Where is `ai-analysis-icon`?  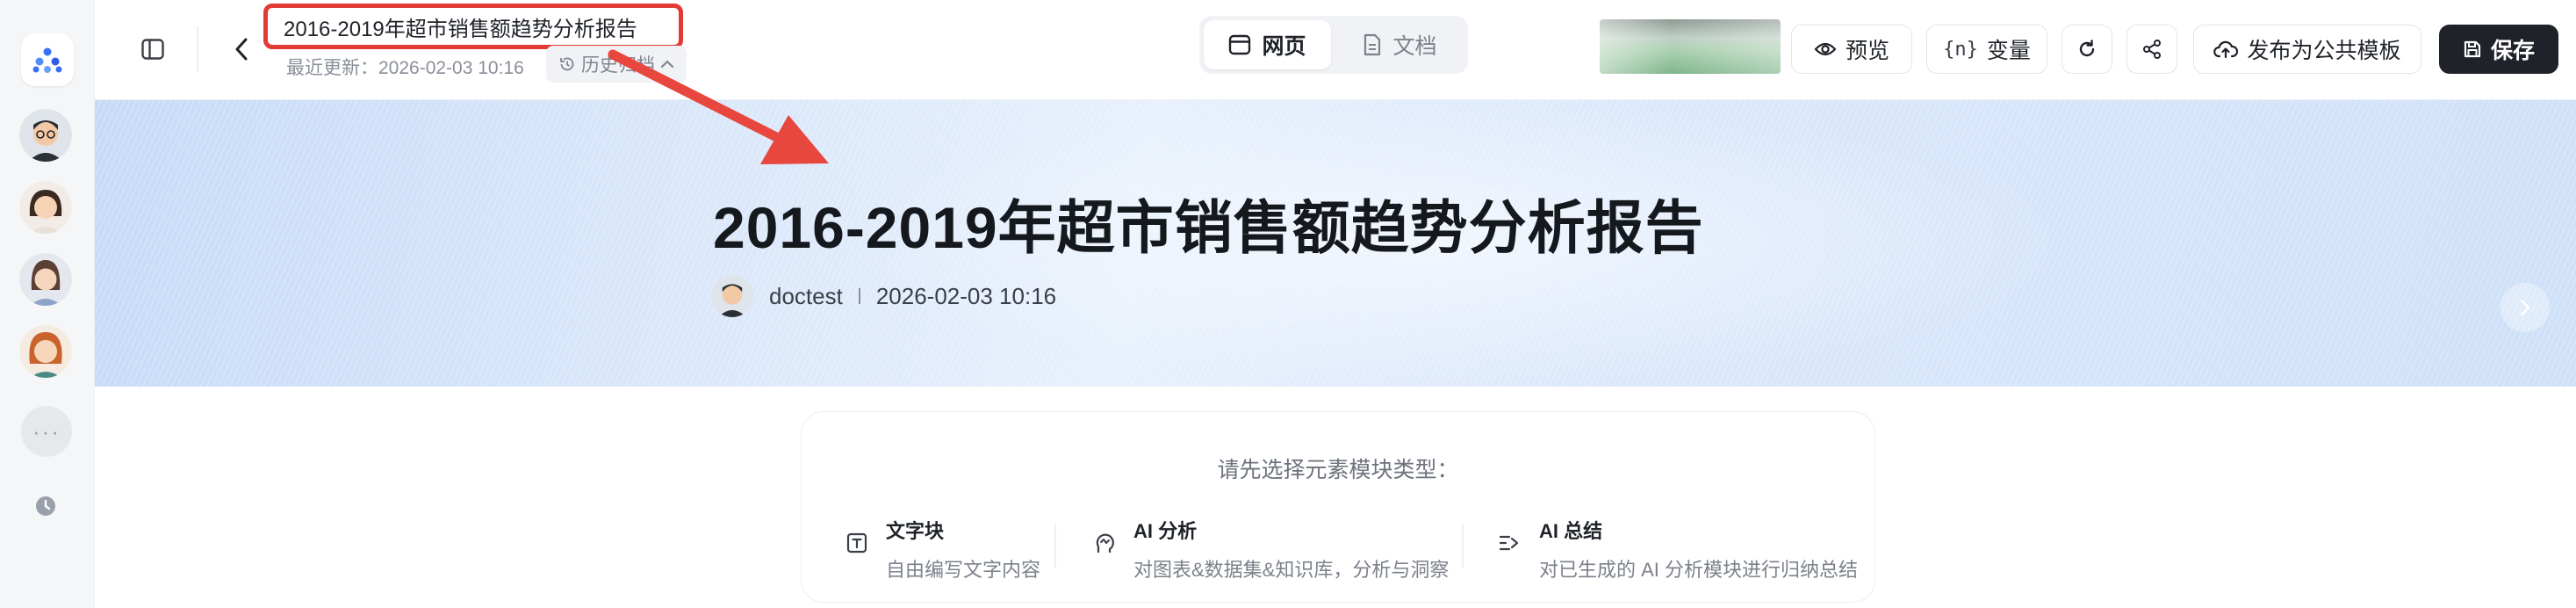
ai-analysis-icon is located at coordinates (1105, 543).